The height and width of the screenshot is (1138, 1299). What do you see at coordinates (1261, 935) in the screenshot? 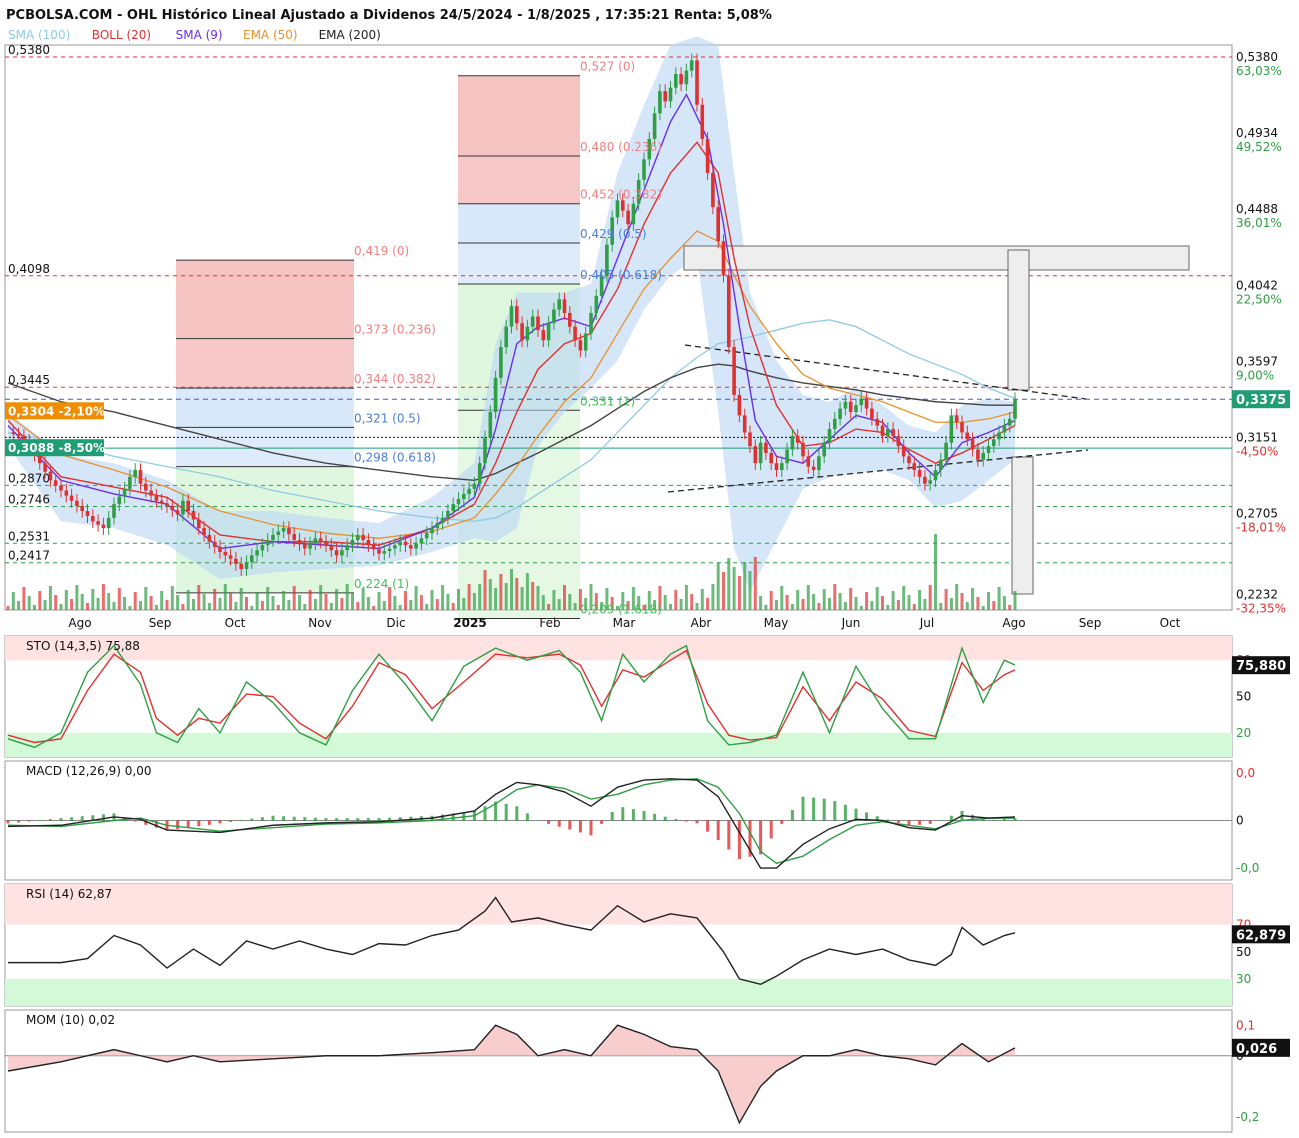
I see `rsi-current-label: 62,879` at bounding box center [1261, 935].